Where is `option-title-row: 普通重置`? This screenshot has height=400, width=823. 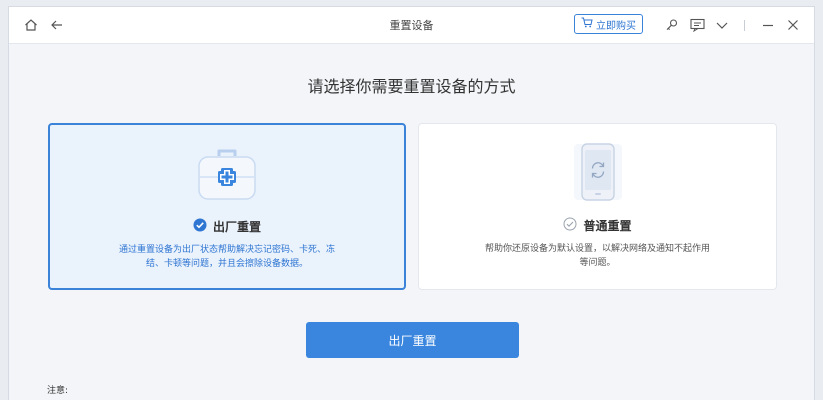 option-title-row: 普通重置 is located at coordinates (597, 225).